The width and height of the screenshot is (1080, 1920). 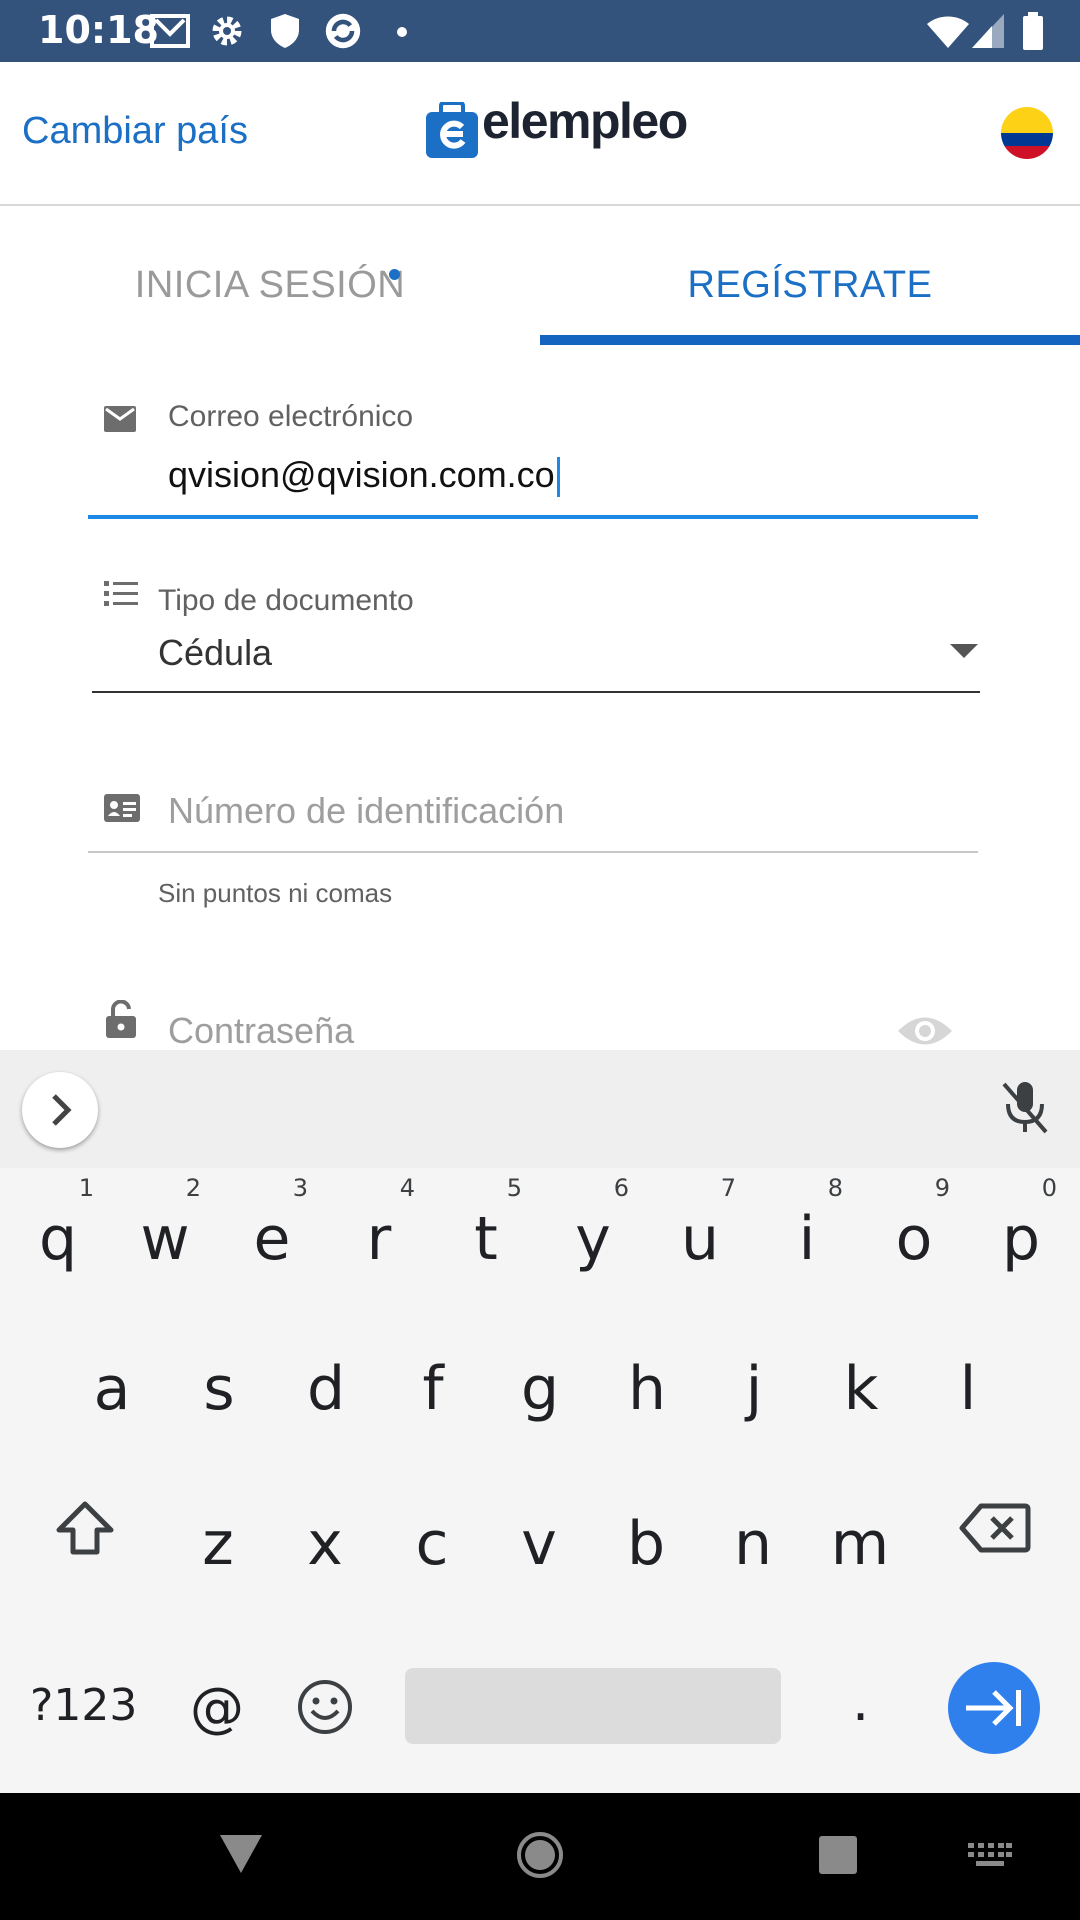 I want to click on key-u: 7u, so click(x=700, y=1237).